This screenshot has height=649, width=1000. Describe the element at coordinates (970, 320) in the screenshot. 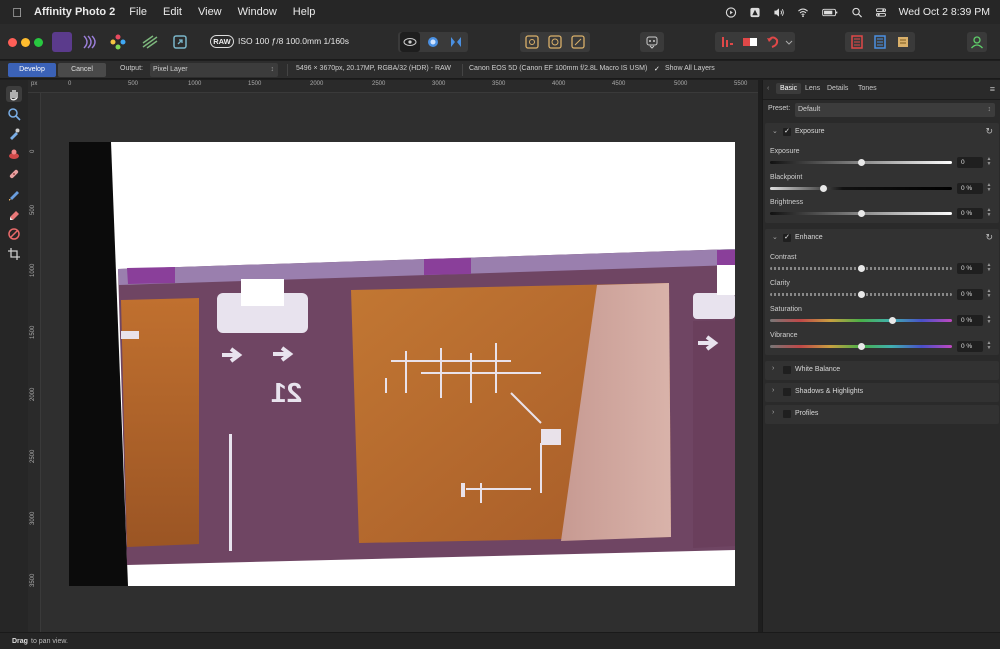

I see `saturation-value: 0 %` at that location.